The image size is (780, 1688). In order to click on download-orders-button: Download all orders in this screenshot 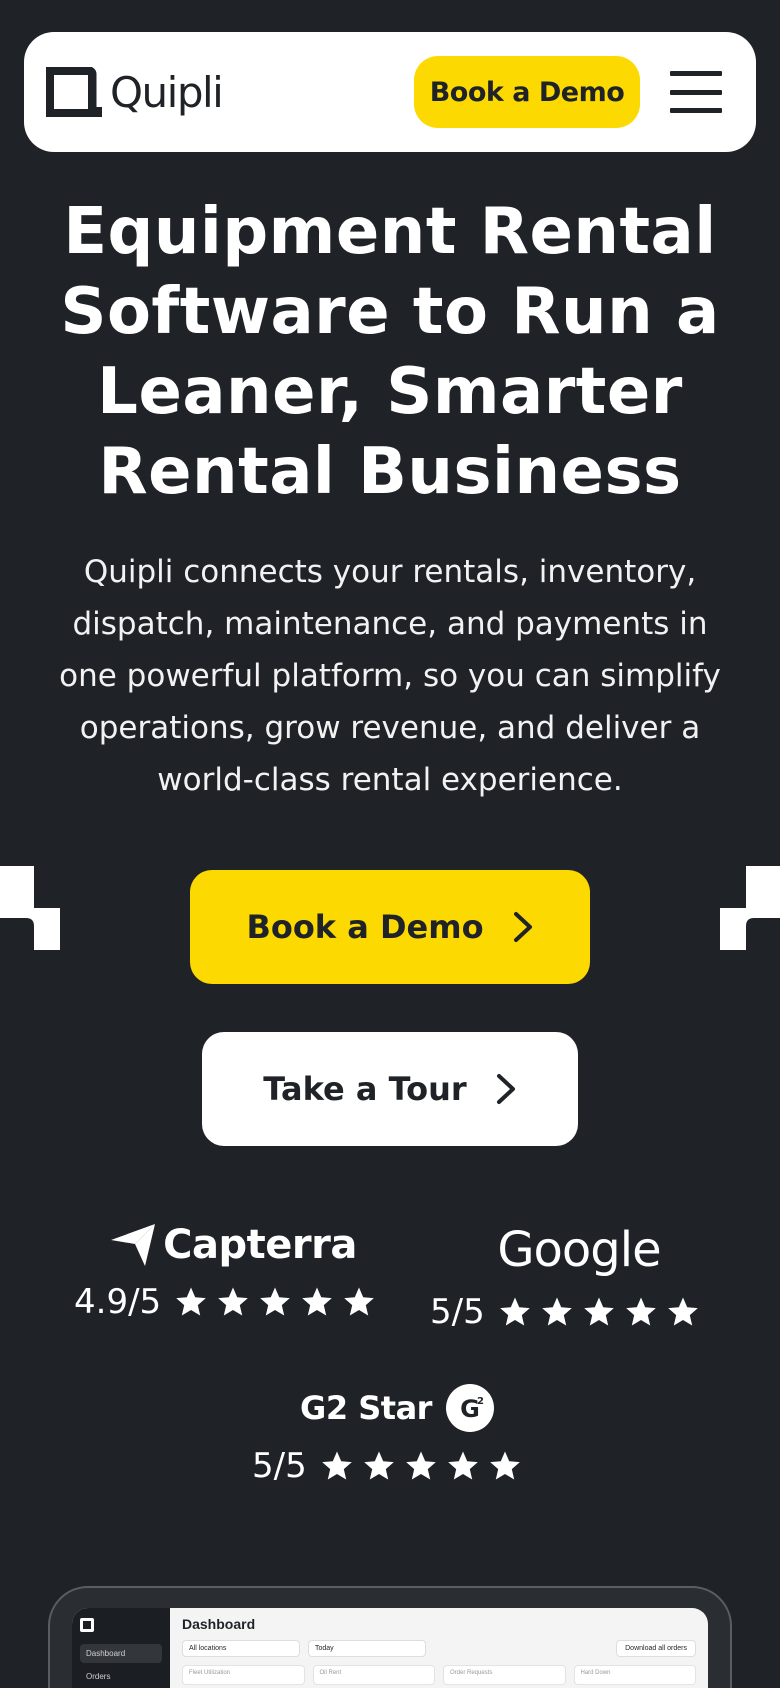, I will do `click(656, 1648)`.